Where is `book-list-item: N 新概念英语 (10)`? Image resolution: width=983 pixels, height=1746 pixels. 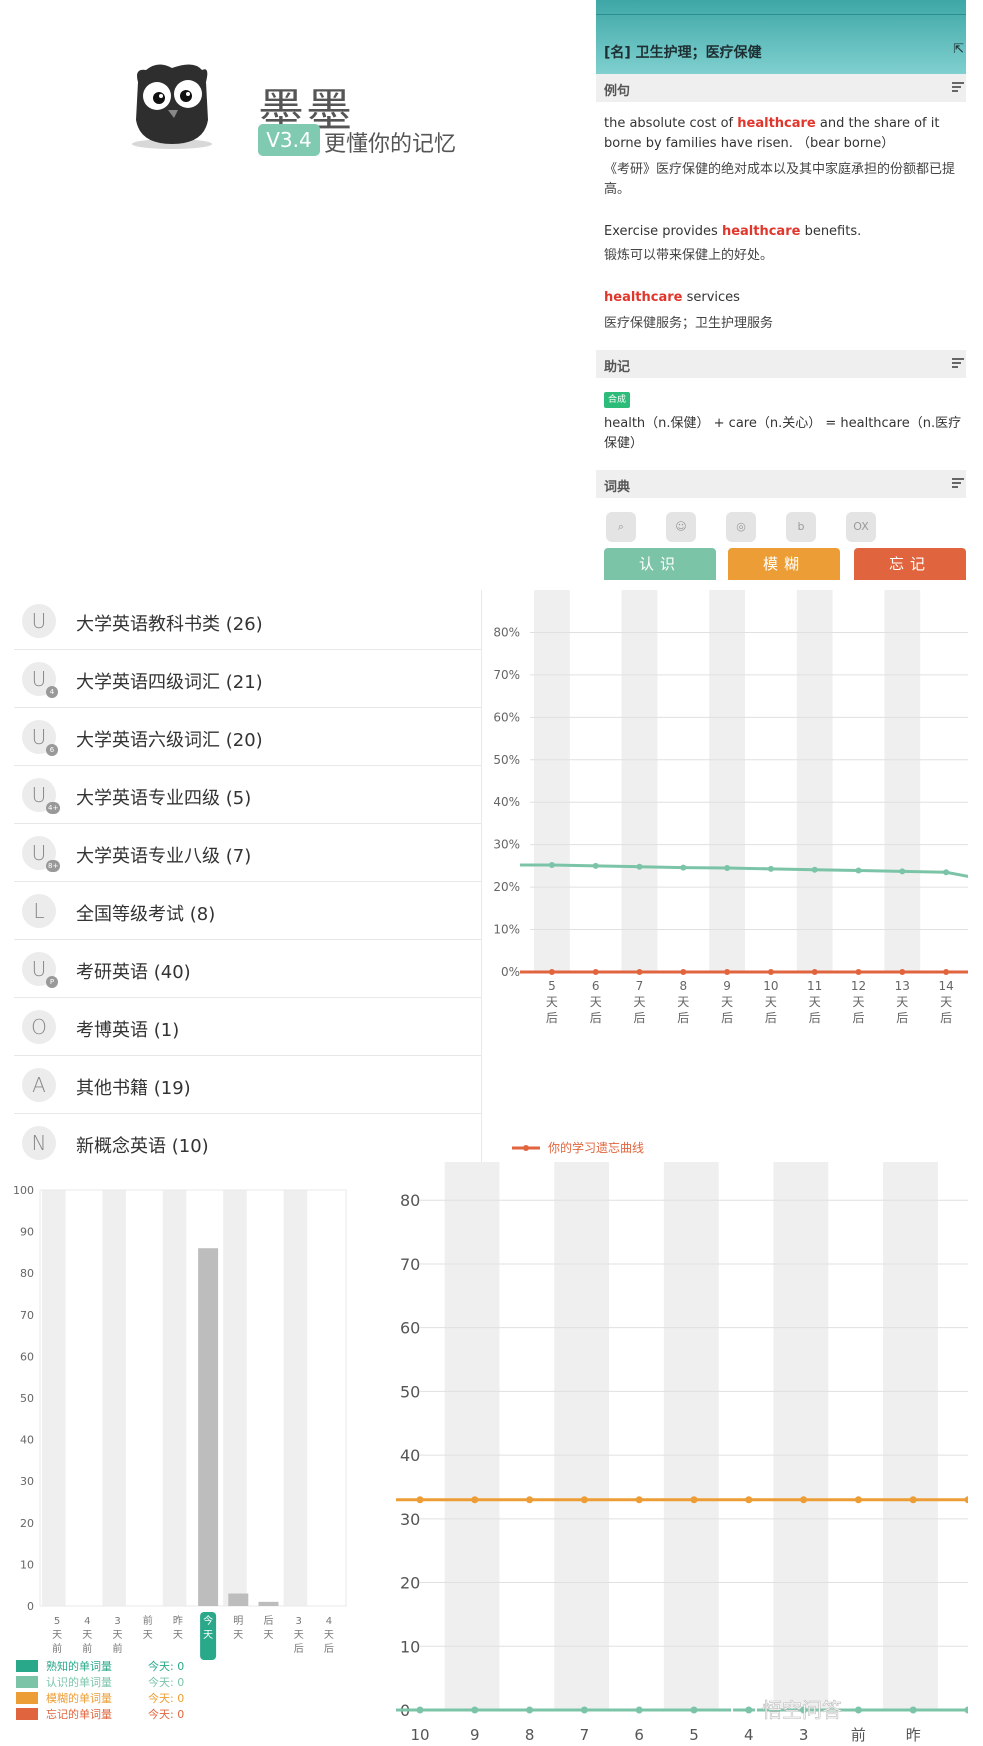
book-list-item: N 新概念英语 (10) is located at coordinates (248, 1138).